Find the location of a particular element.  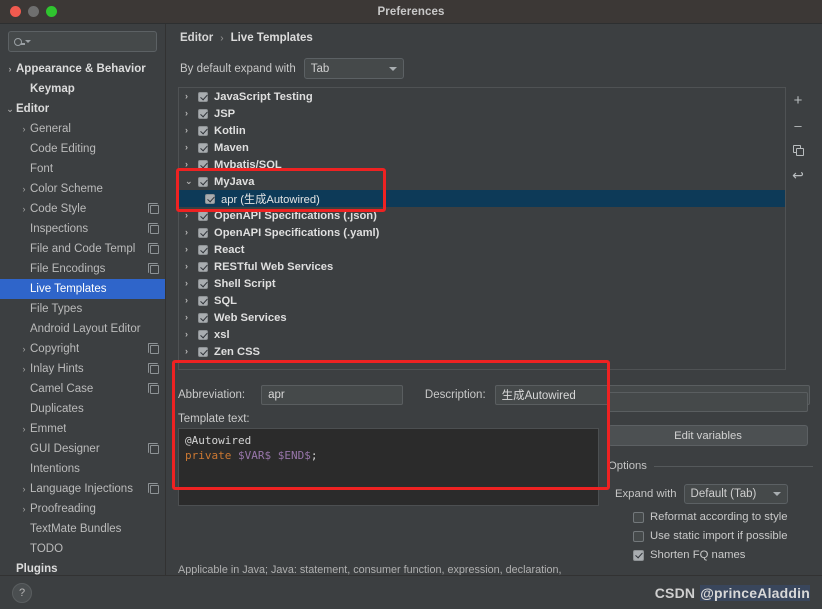

template-tree-row: › Web Services is located at coordinates (482, 317).